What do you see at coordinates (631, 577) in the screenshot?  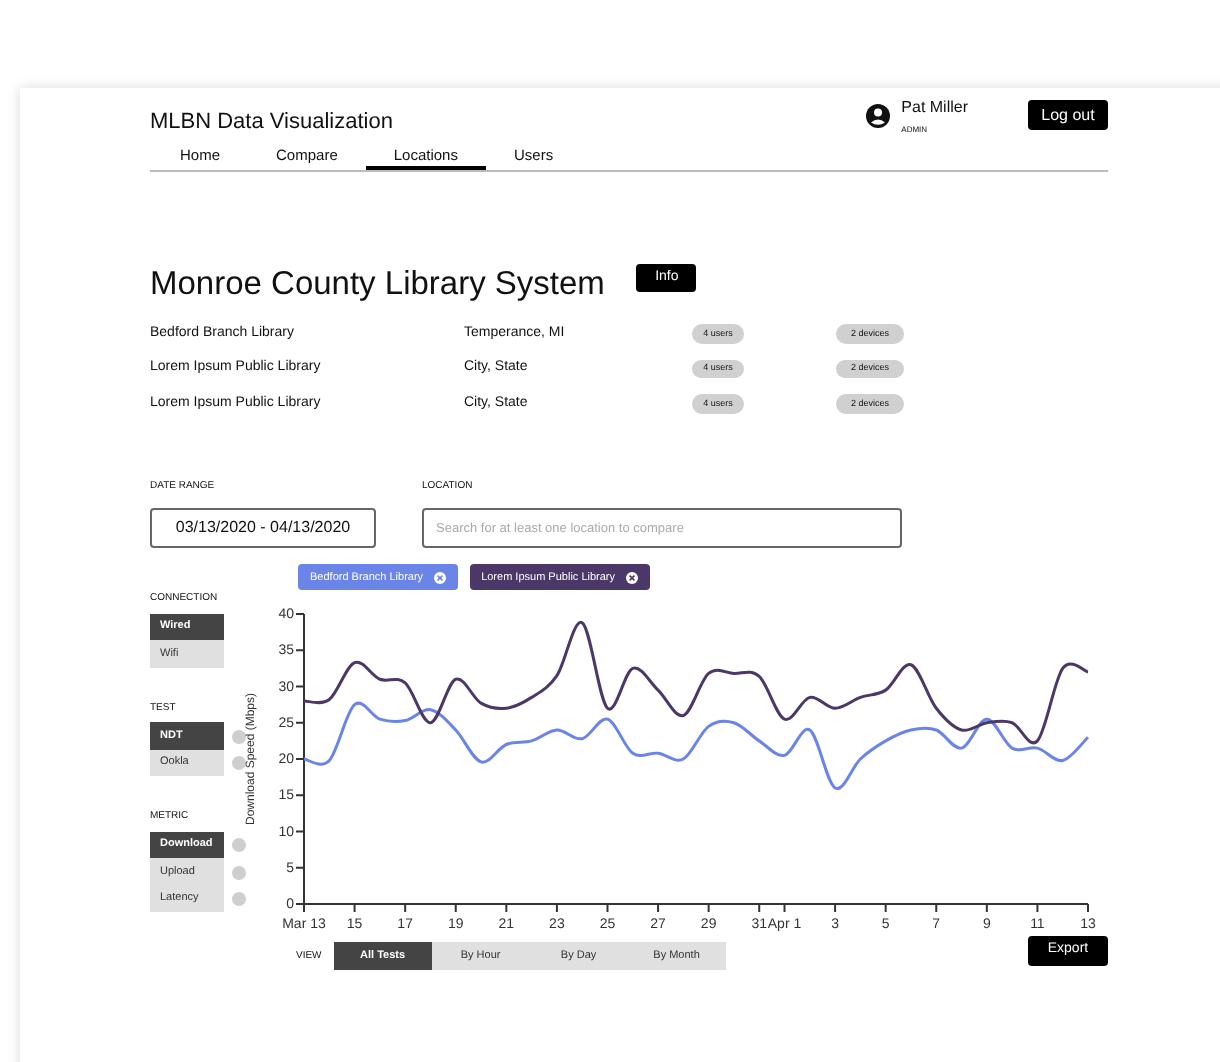 I see `remove-icon` at bounding box center [631, 577].